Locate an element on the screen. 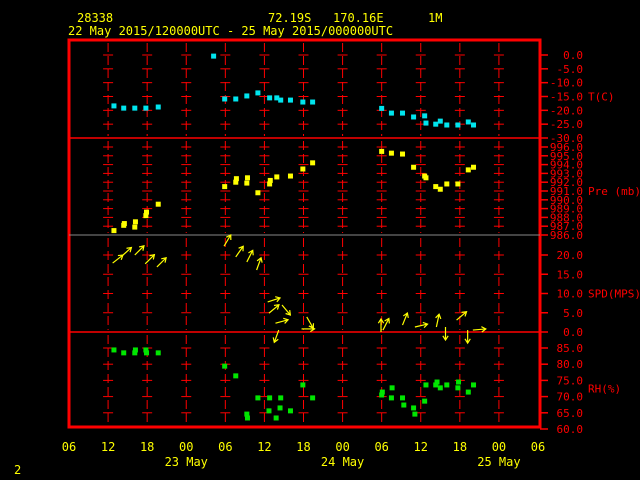 Image resolution: width=640 pixels, height=480 pixels. panel-title-wind: SPD(MPS) is located at coordinates (614, 294).